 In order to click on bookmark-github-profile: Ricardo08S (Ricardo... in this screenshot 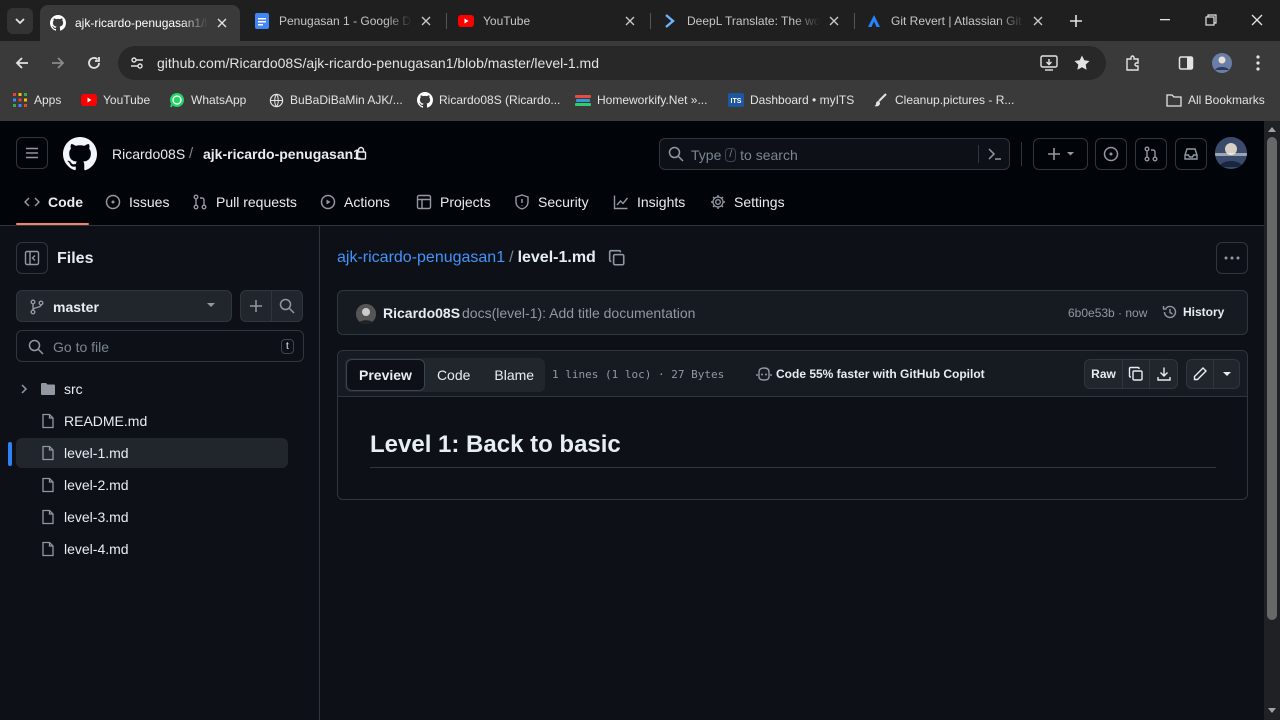, I will do `click(488, 100)`.